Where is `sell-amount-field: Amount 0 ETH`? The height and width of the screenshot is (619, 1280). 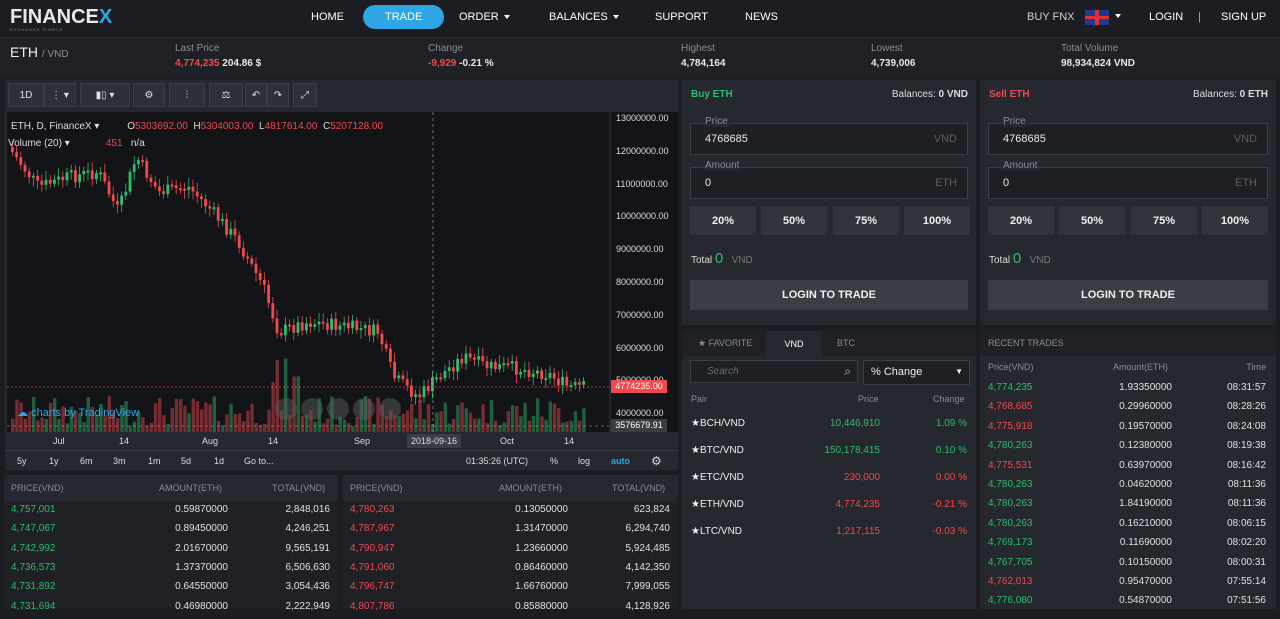 sell-amount-field: Amount 0 ETH is located at coordinates (1128, 179).